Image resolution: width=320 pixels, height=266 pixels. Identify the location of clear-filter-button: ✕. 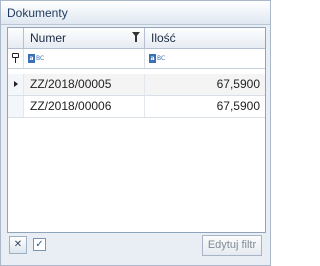
(18, 245).